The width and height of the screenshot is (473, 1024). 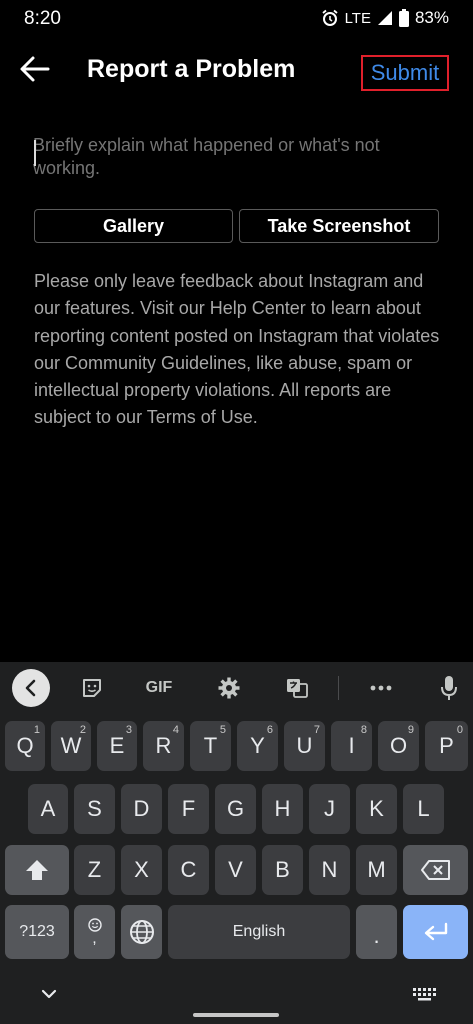 What do you see at coordinates (329, 870) in the screenshot?
I see `key-n: N` at bounding box center [329, 870].